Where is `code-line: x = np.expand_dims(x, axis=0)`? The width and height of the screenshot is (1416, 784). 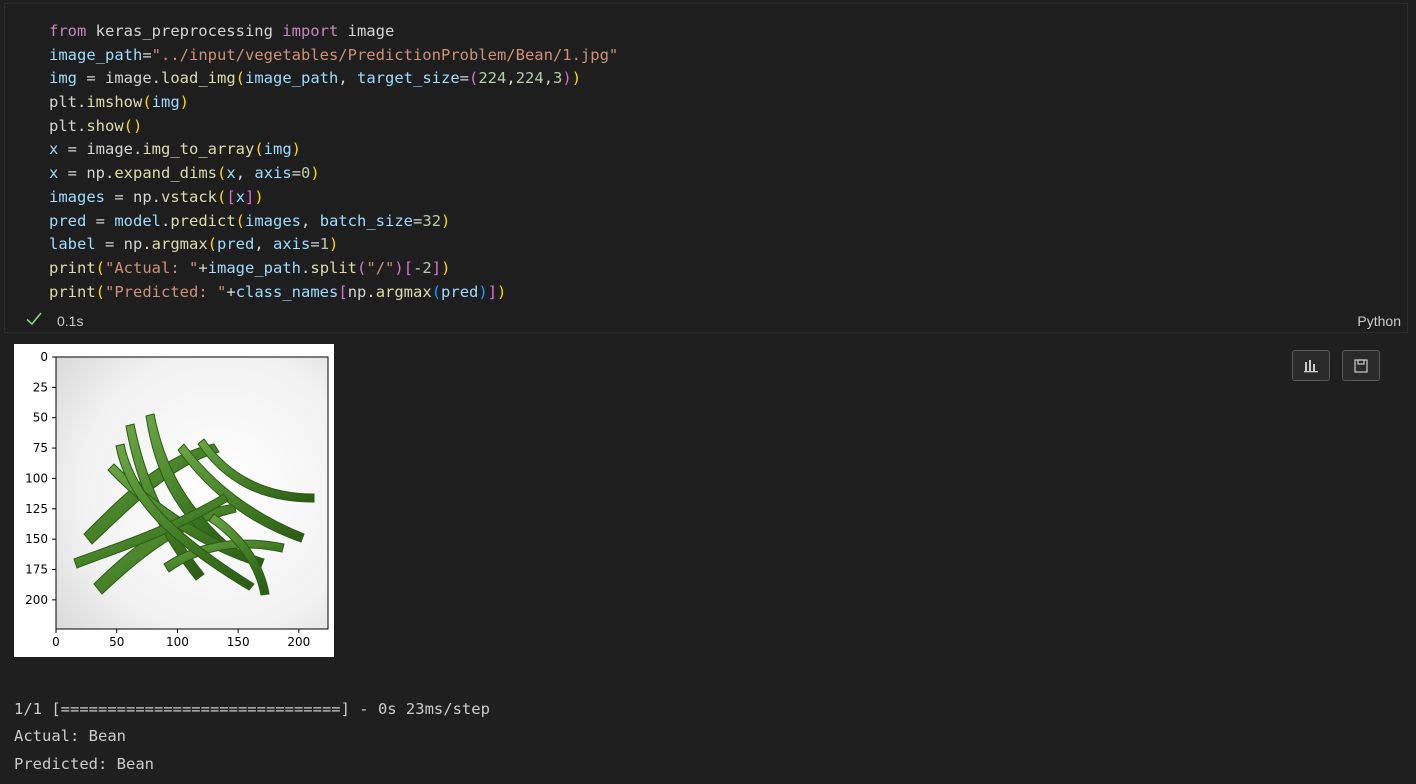
code-line: x = np.expand_dims(x, axis=0) is located at coordinates (333, 174).